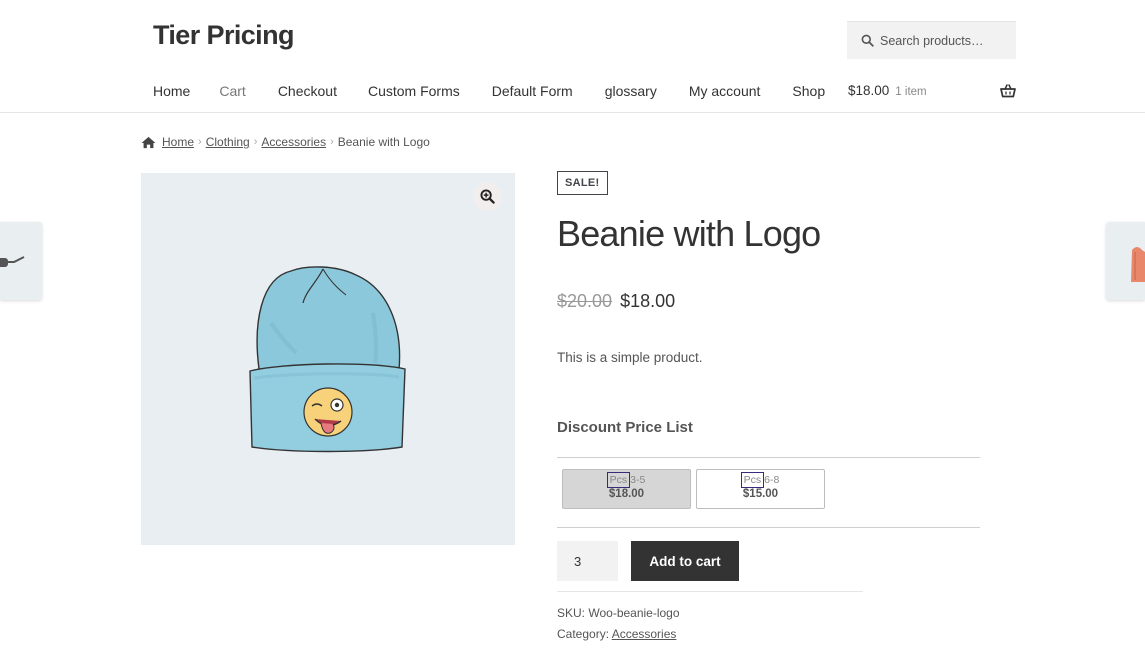 The height and width of the screenshot is (659, 1145). What do you see at coordinates (725, 91) in the screenshot?
I see `nav-item-my-account: My account` at bounding box center [725, 91].